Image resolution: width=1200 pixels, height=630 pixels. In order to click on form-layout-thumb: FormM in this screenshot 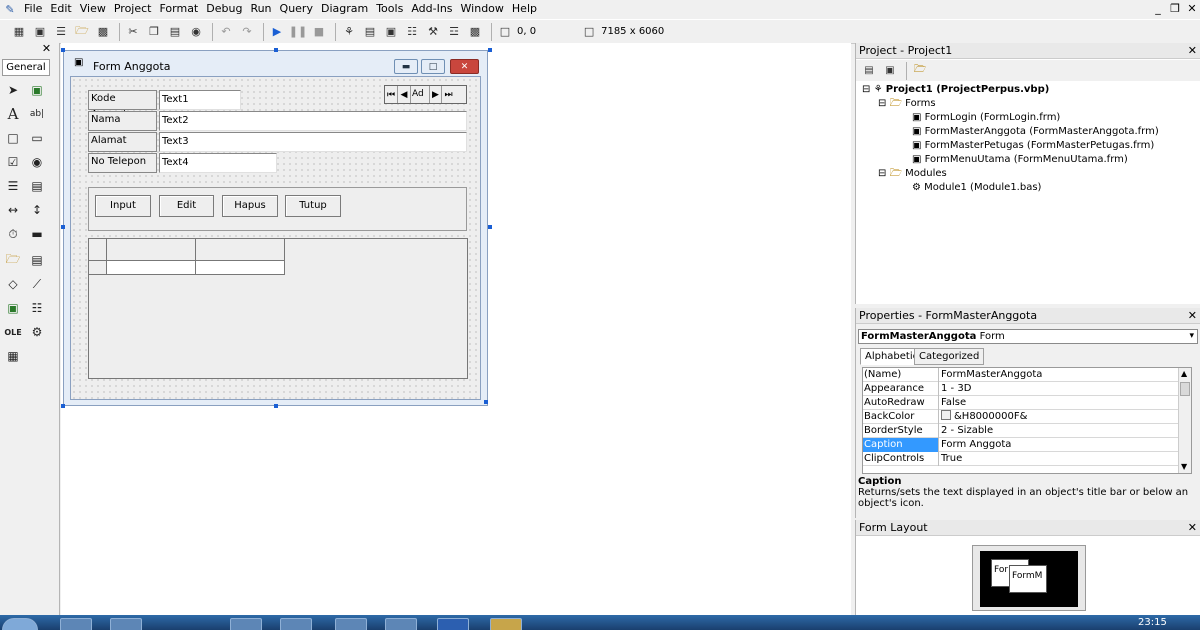, I will do `click(1028, 579)`.